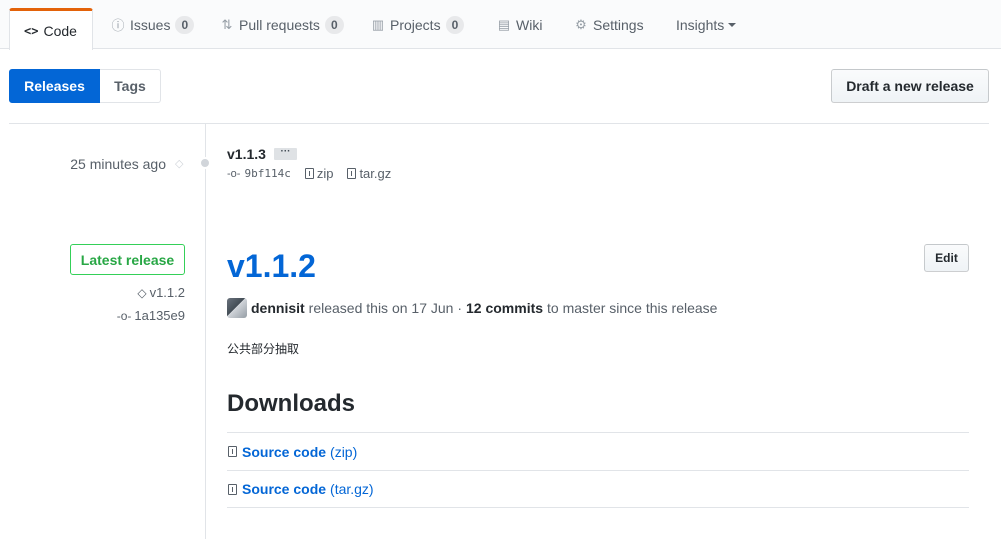 This screenshot has height=539, width=1001. I want to click on code-icon: <>, so click(31, 30).